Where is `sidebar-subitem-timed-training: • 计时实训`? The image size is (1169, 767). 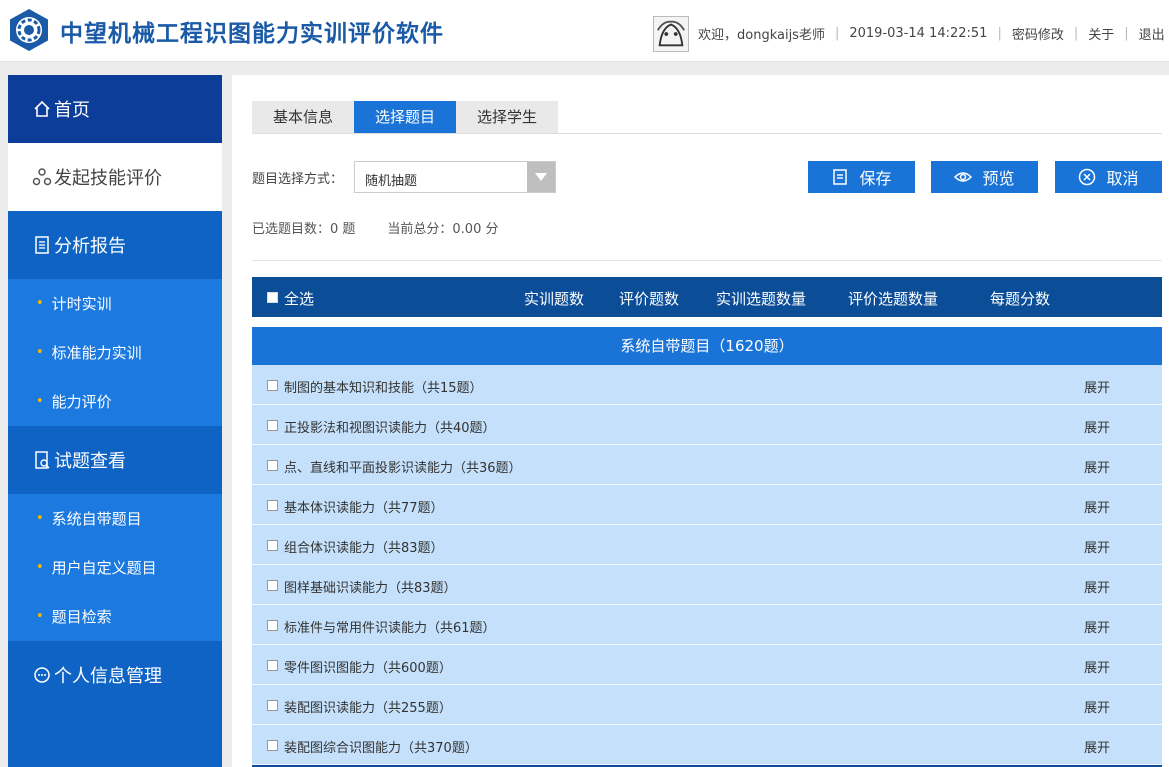 sidebar-subitem-timed-training: • 计时实训 is located at coordinates (115, 303).